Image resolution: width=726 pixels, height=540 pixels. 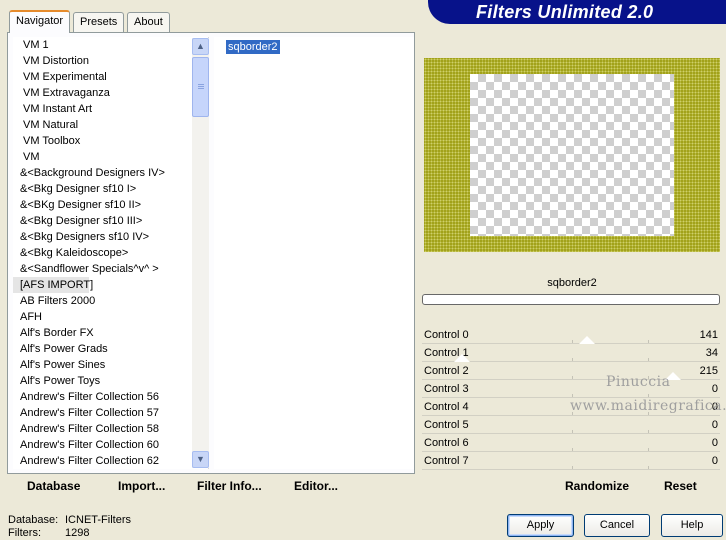 What do you see at coordinates (571, 335) in the screenshot?
I see `control-slider-row: Control 0 141` at bounding box center [571, 335].